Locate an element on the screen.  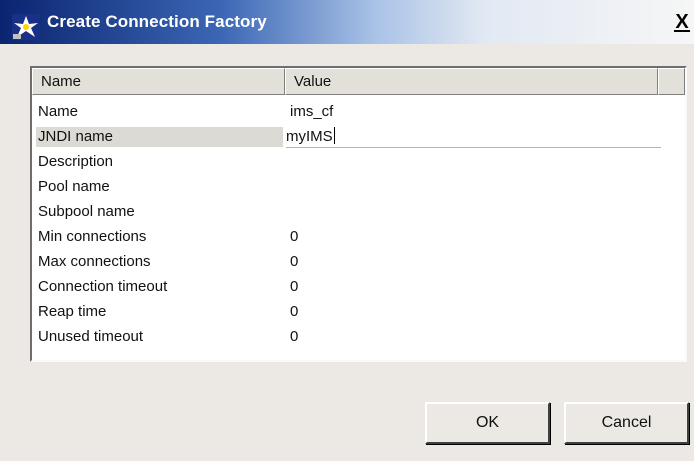
table-row: Subpool name is located at coordinates (358, 211).